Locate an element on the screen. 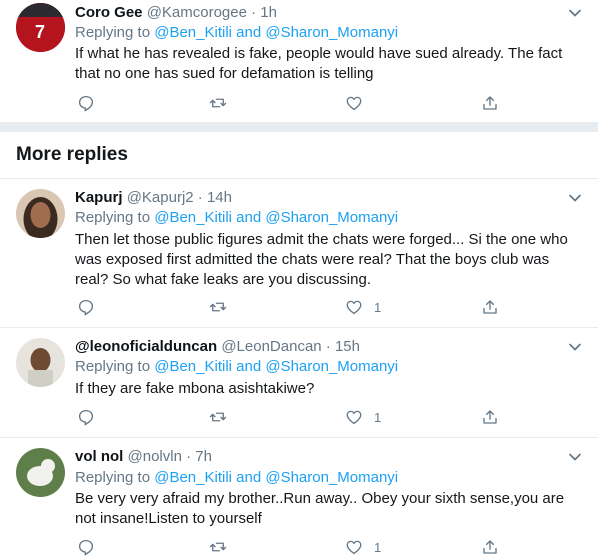 The height and width of the screenshot is (557, 598). tweet-author: Kapurj @Kapurj2 · 14h is located at coordinates (153, 197).